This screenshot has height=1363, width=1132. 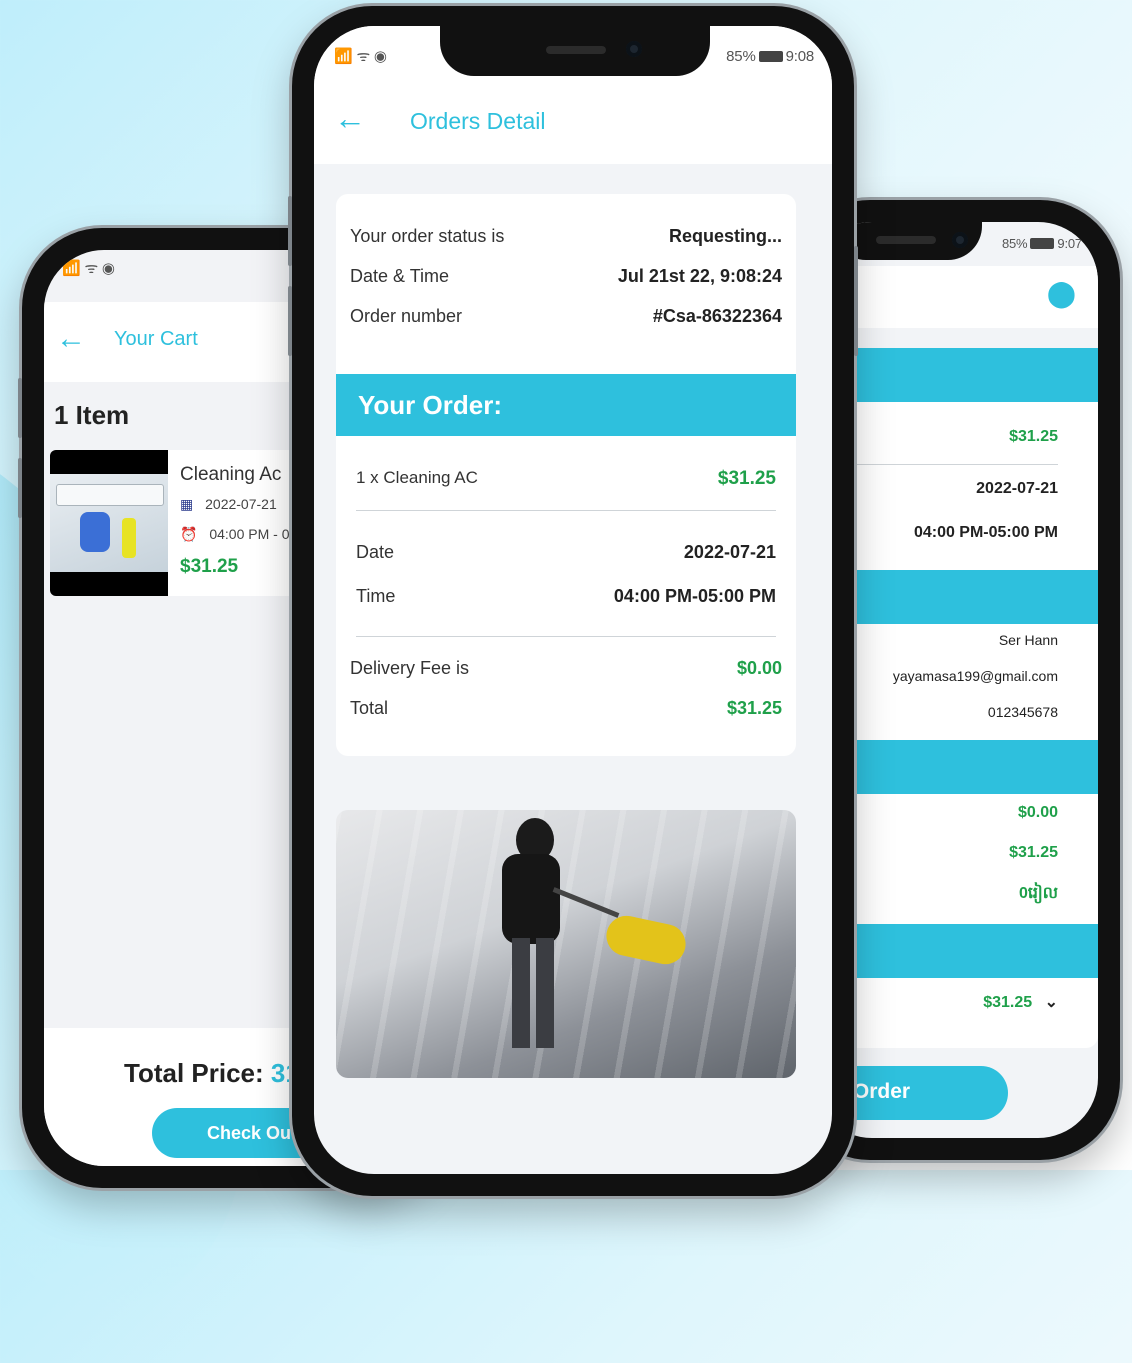 I want to click on item-count: 1 Item, so click(x=92, y=415).